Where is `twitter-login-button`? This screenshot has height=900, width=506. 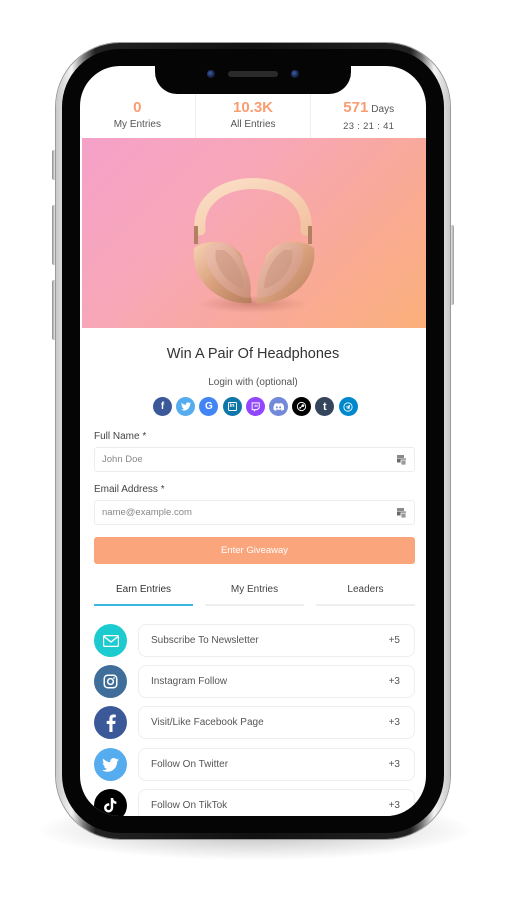
twitter-login-button is located at coordinates (186, 406).